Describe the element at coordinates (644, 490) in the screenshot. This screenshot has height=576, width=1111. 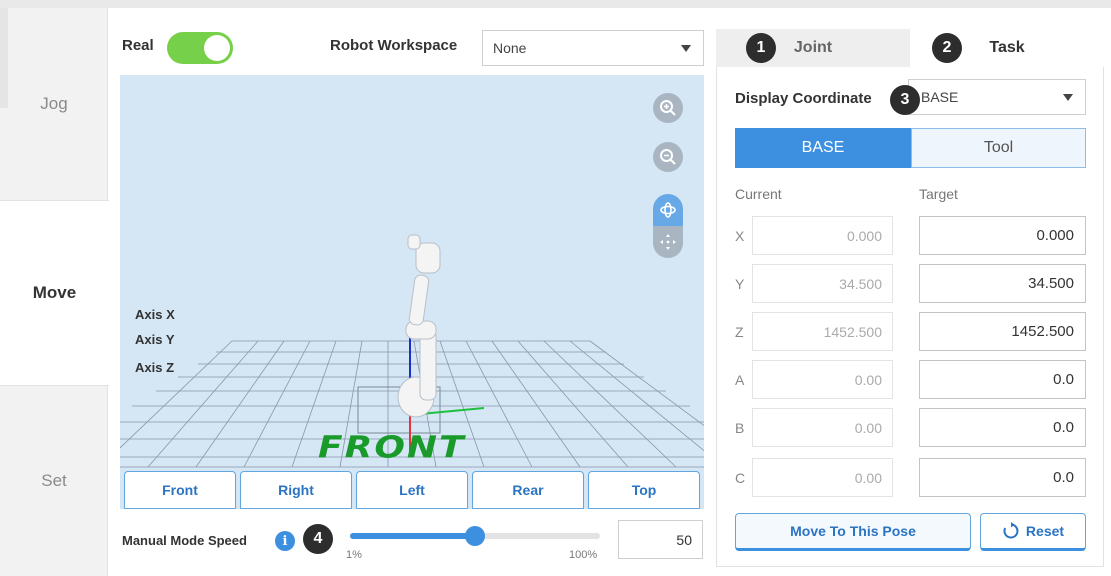
I see `view-top-button: Top` at that location.